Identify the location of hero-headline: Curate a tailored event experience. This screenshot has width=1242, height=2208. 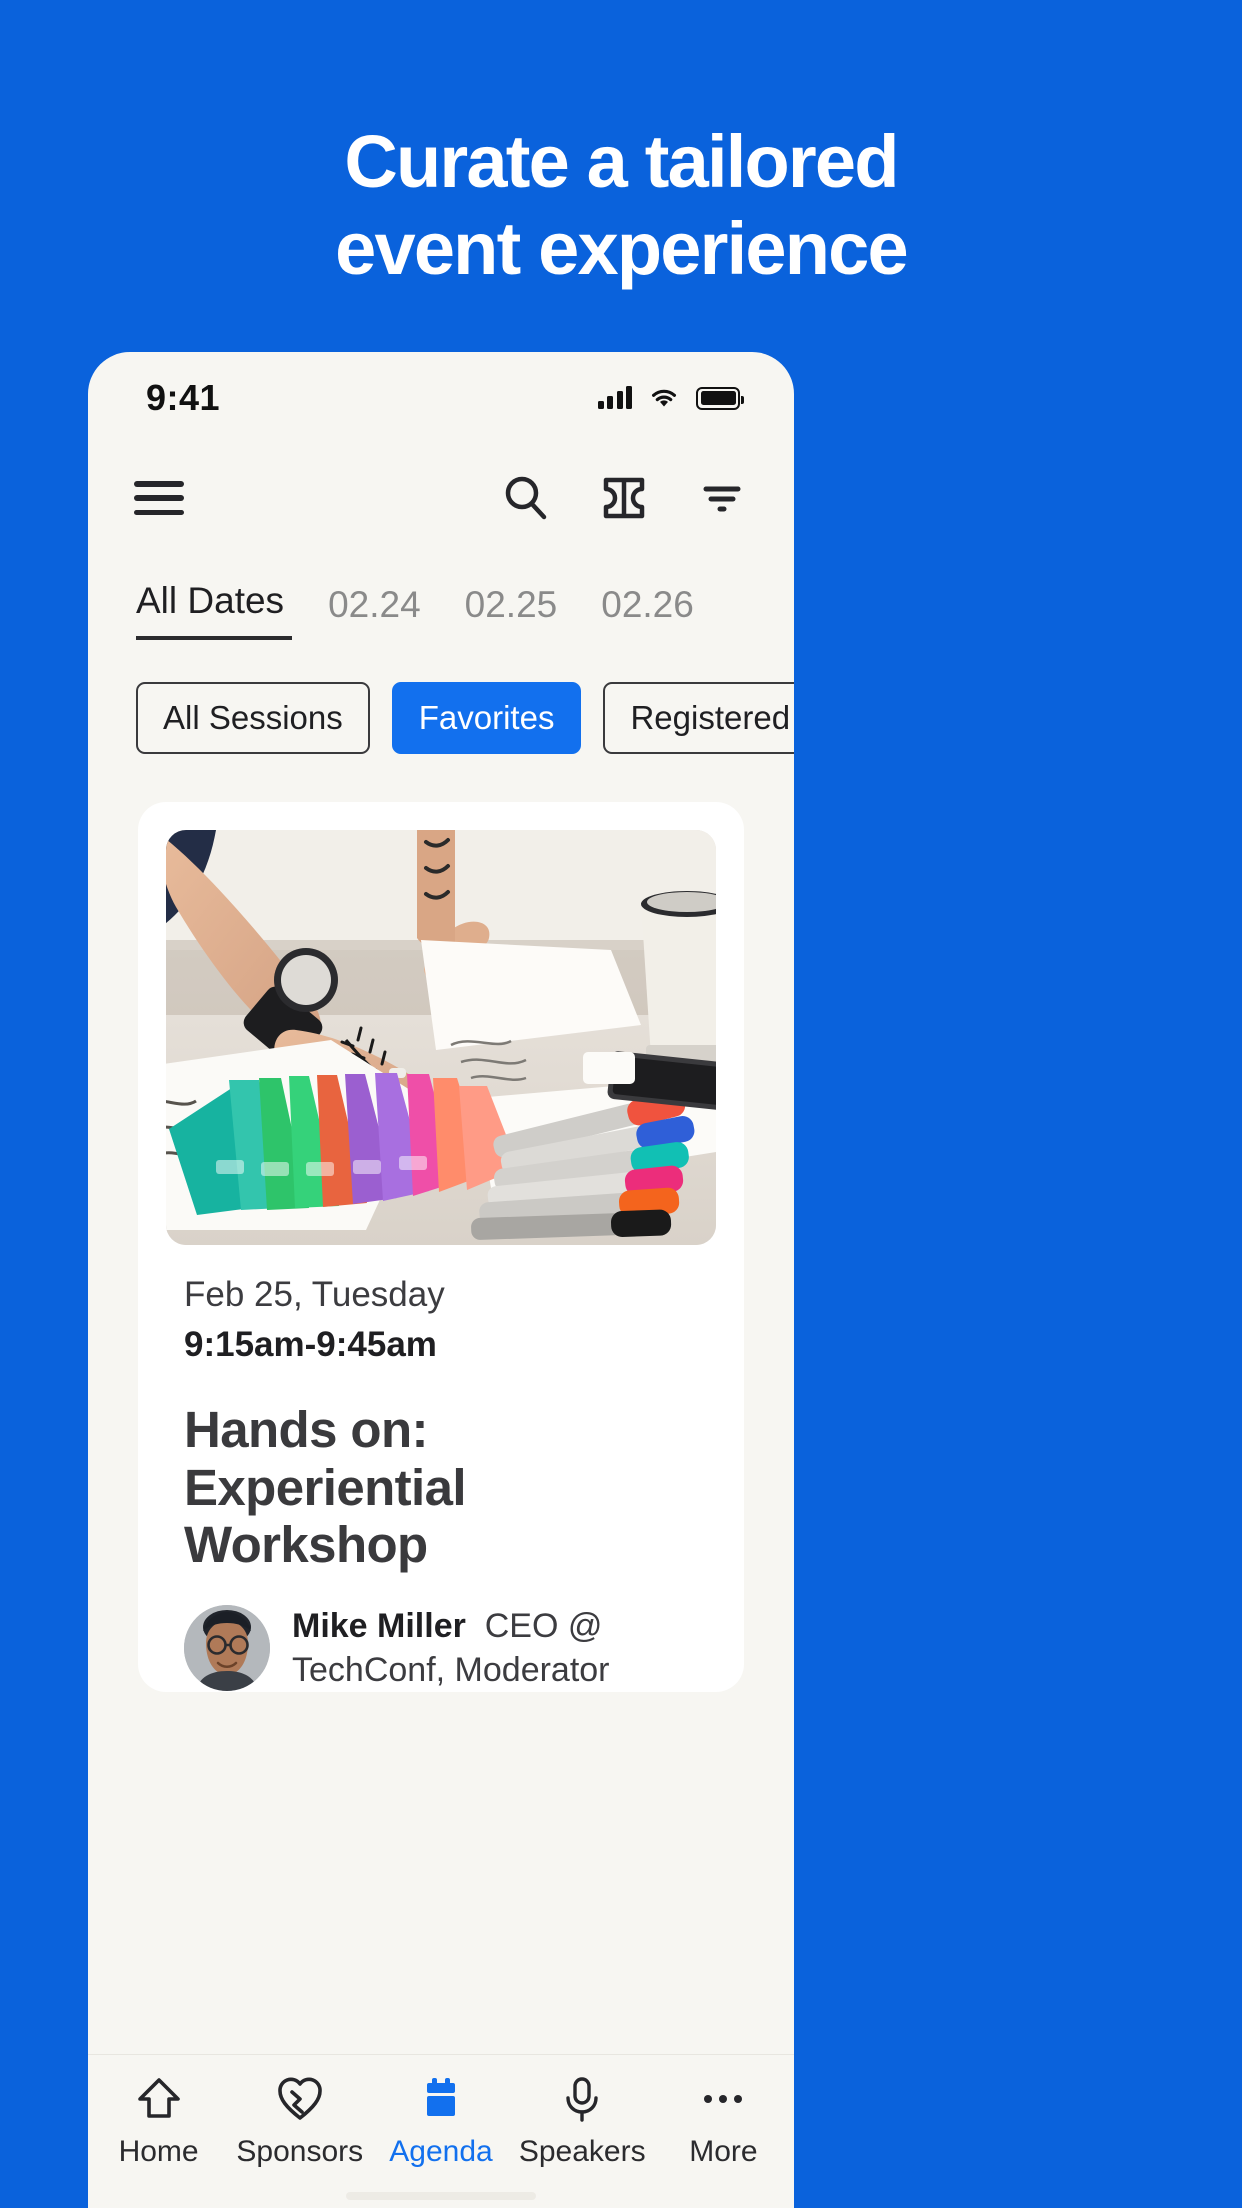
(621, 205).